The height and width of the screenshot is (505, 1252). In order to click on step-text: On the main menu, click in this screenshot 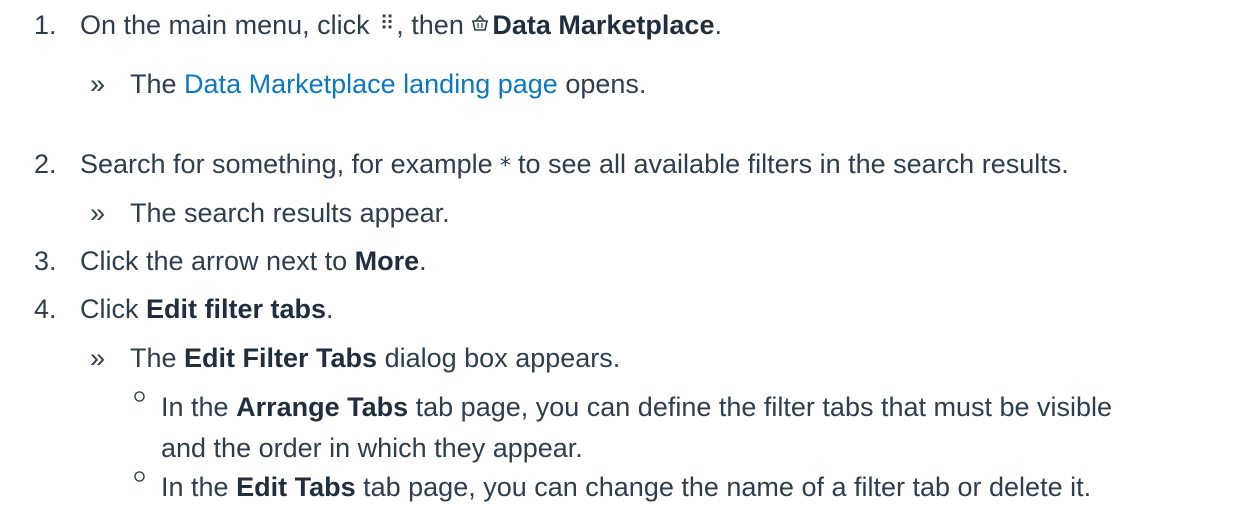, I will do `click(225, 25)`.